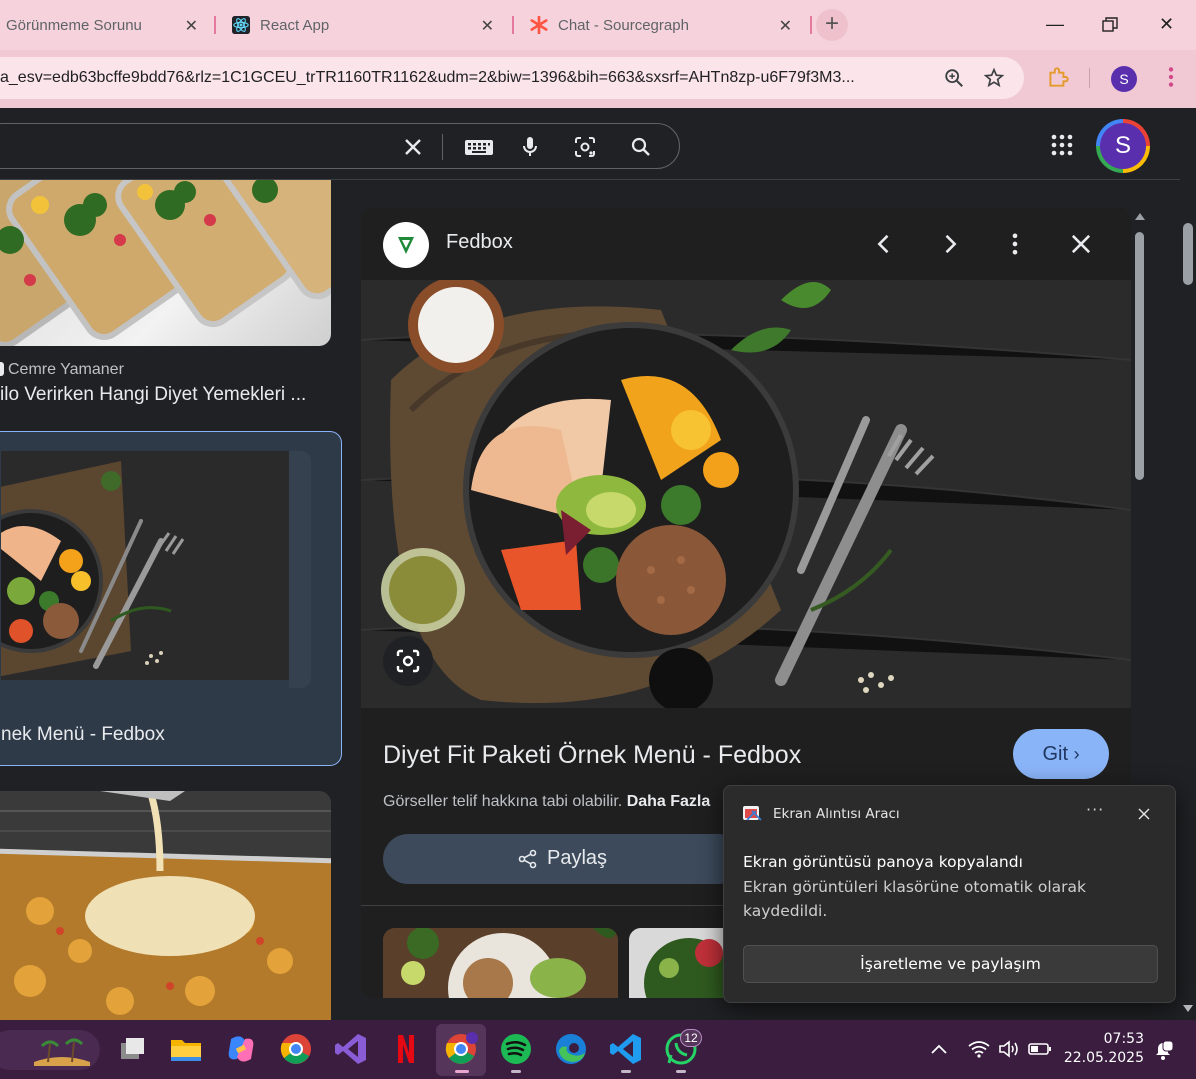 This screenshot has height=1079, width=1196. I want to click on lens-icon, so click(585, 147).